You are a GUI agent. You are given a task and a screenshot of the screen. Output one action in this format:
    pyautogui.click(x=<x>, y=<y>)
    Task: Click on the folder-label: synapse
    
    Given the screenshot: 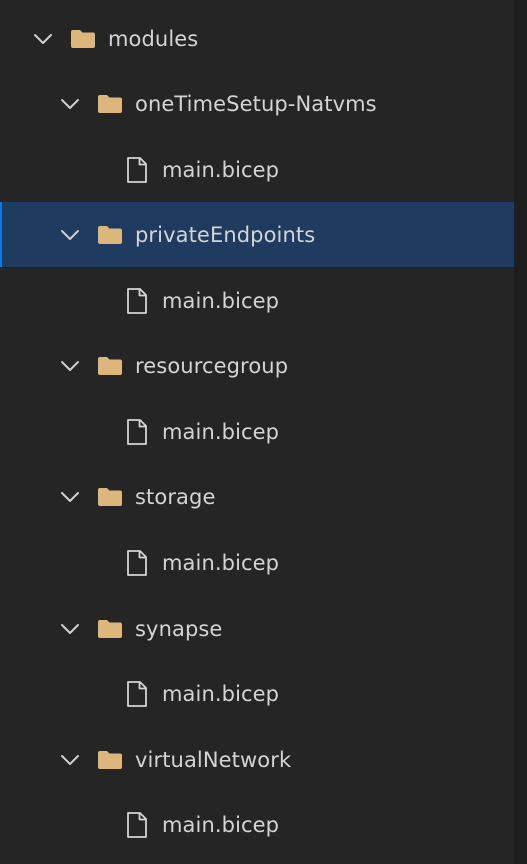 What is the action you would take?
    pyautogui.click(x=179, y=628)
    